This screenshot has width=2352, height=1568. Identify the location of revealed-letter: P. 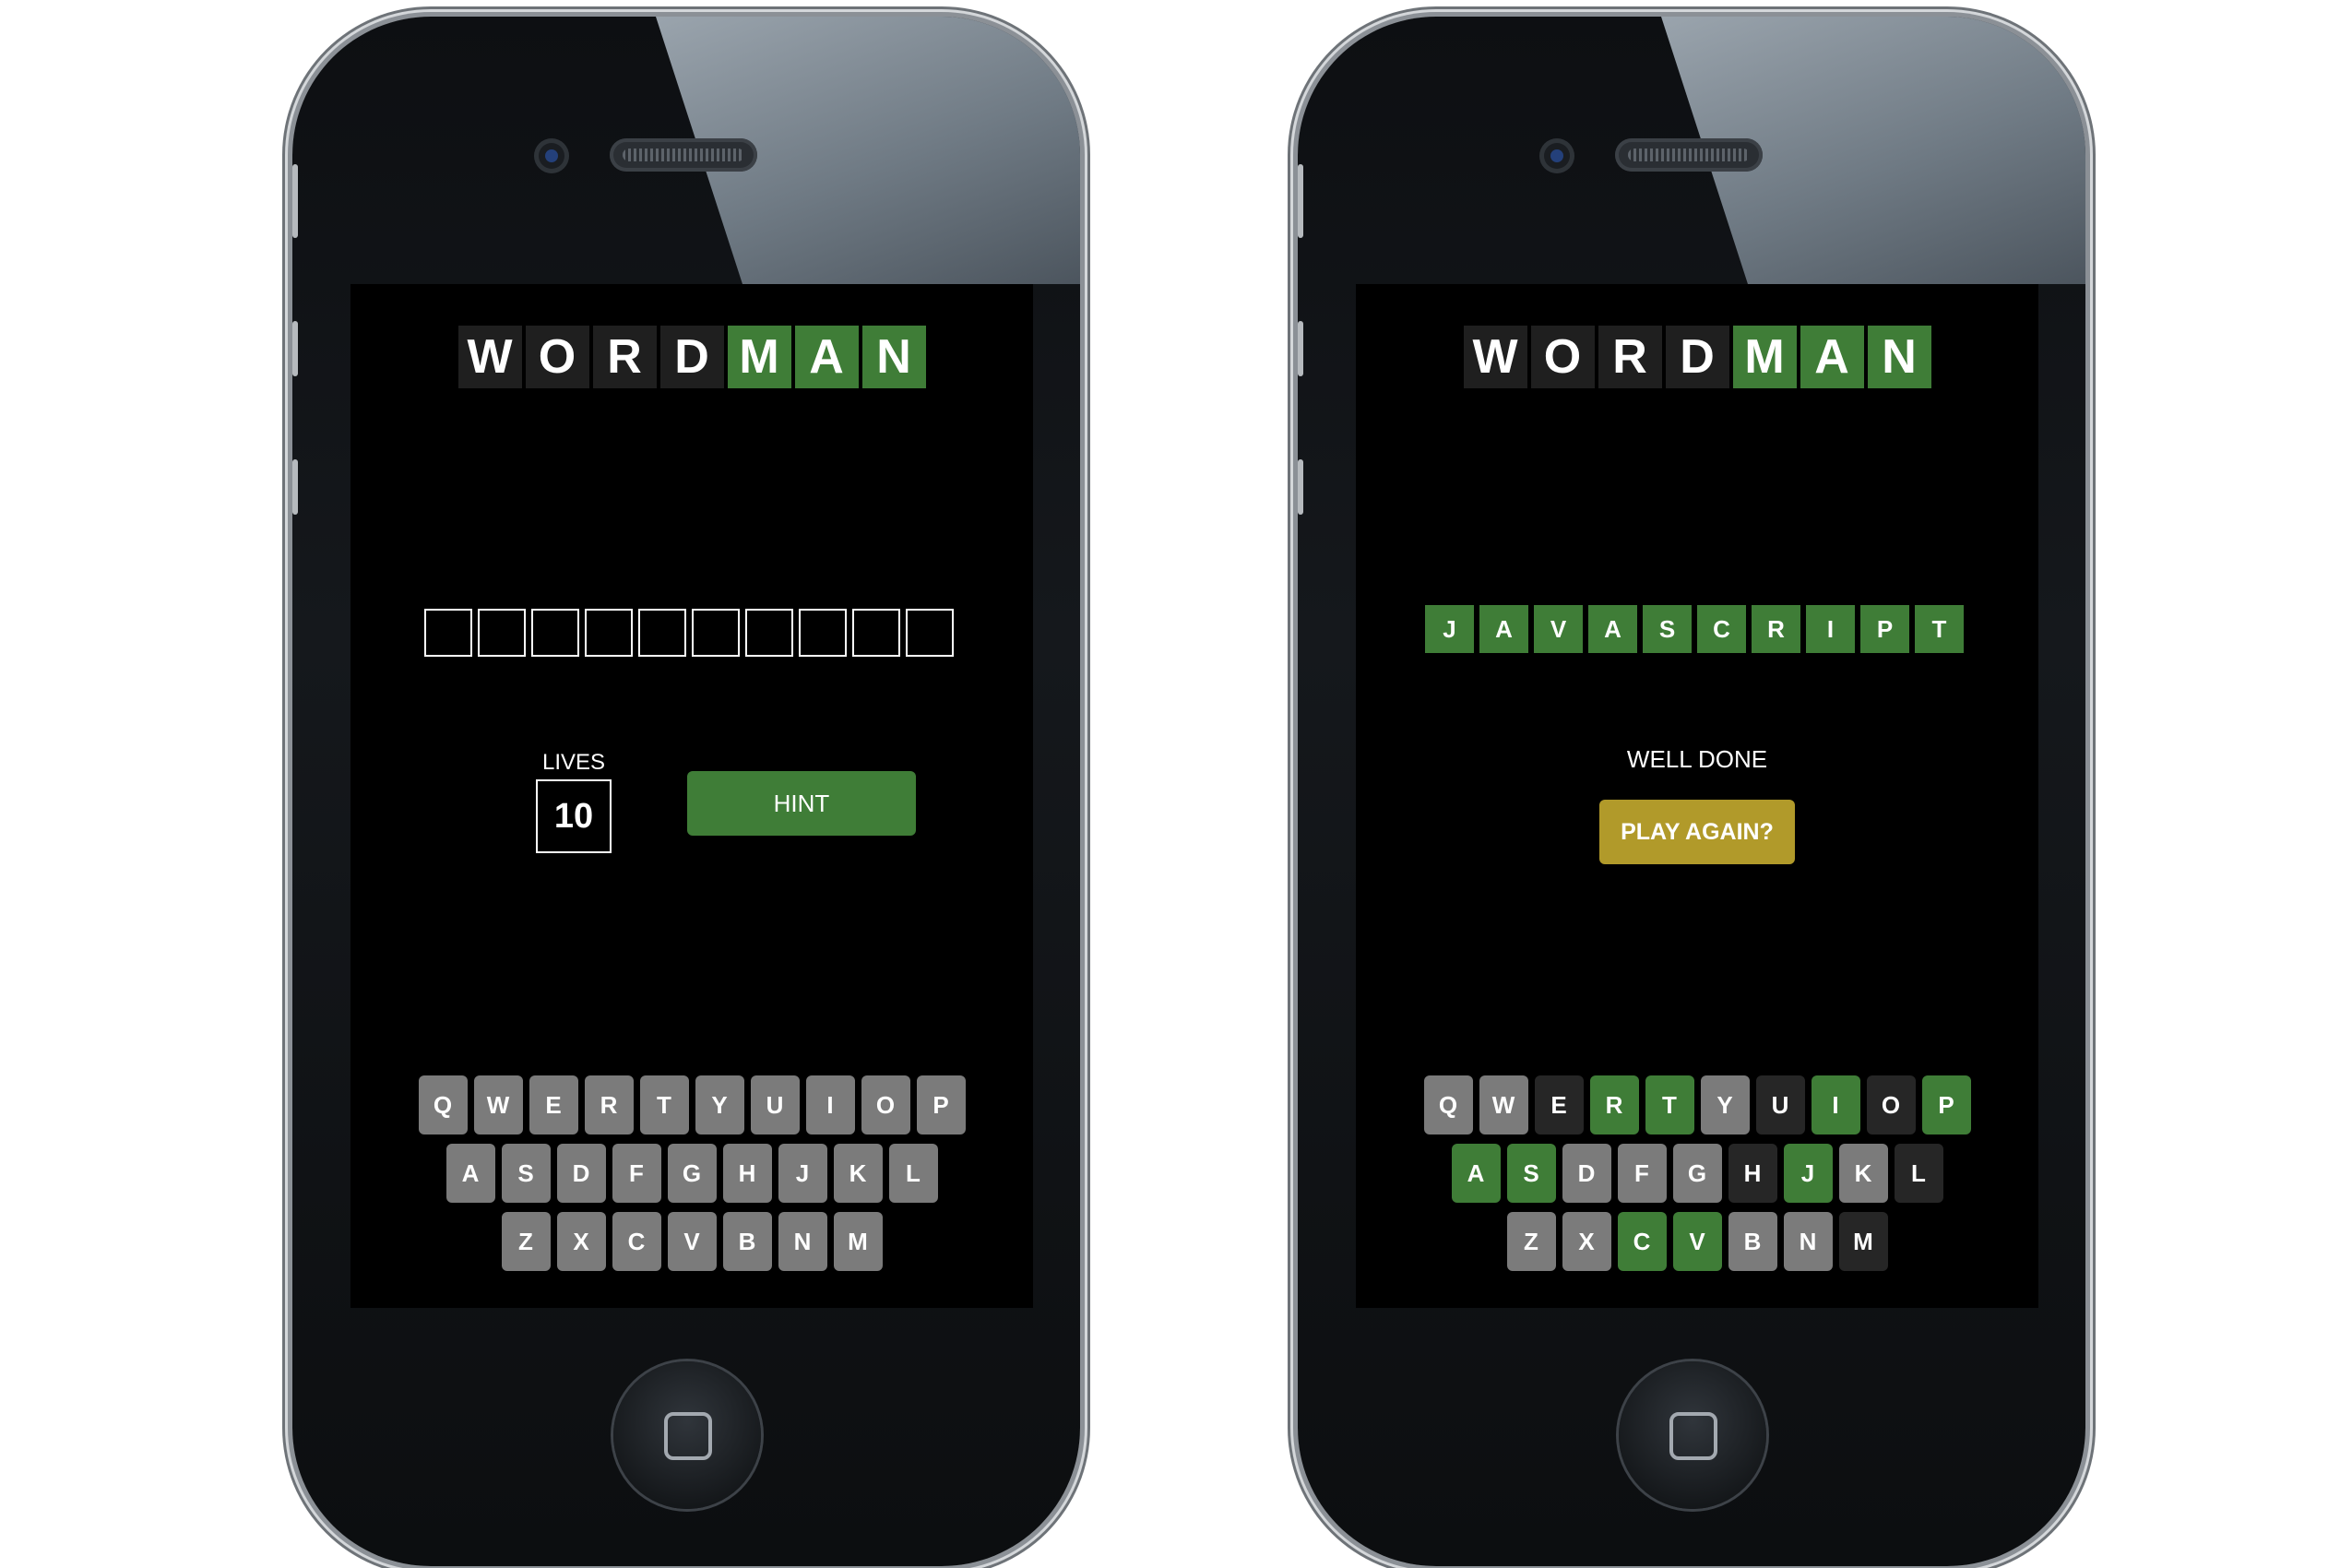
(1884, 629).